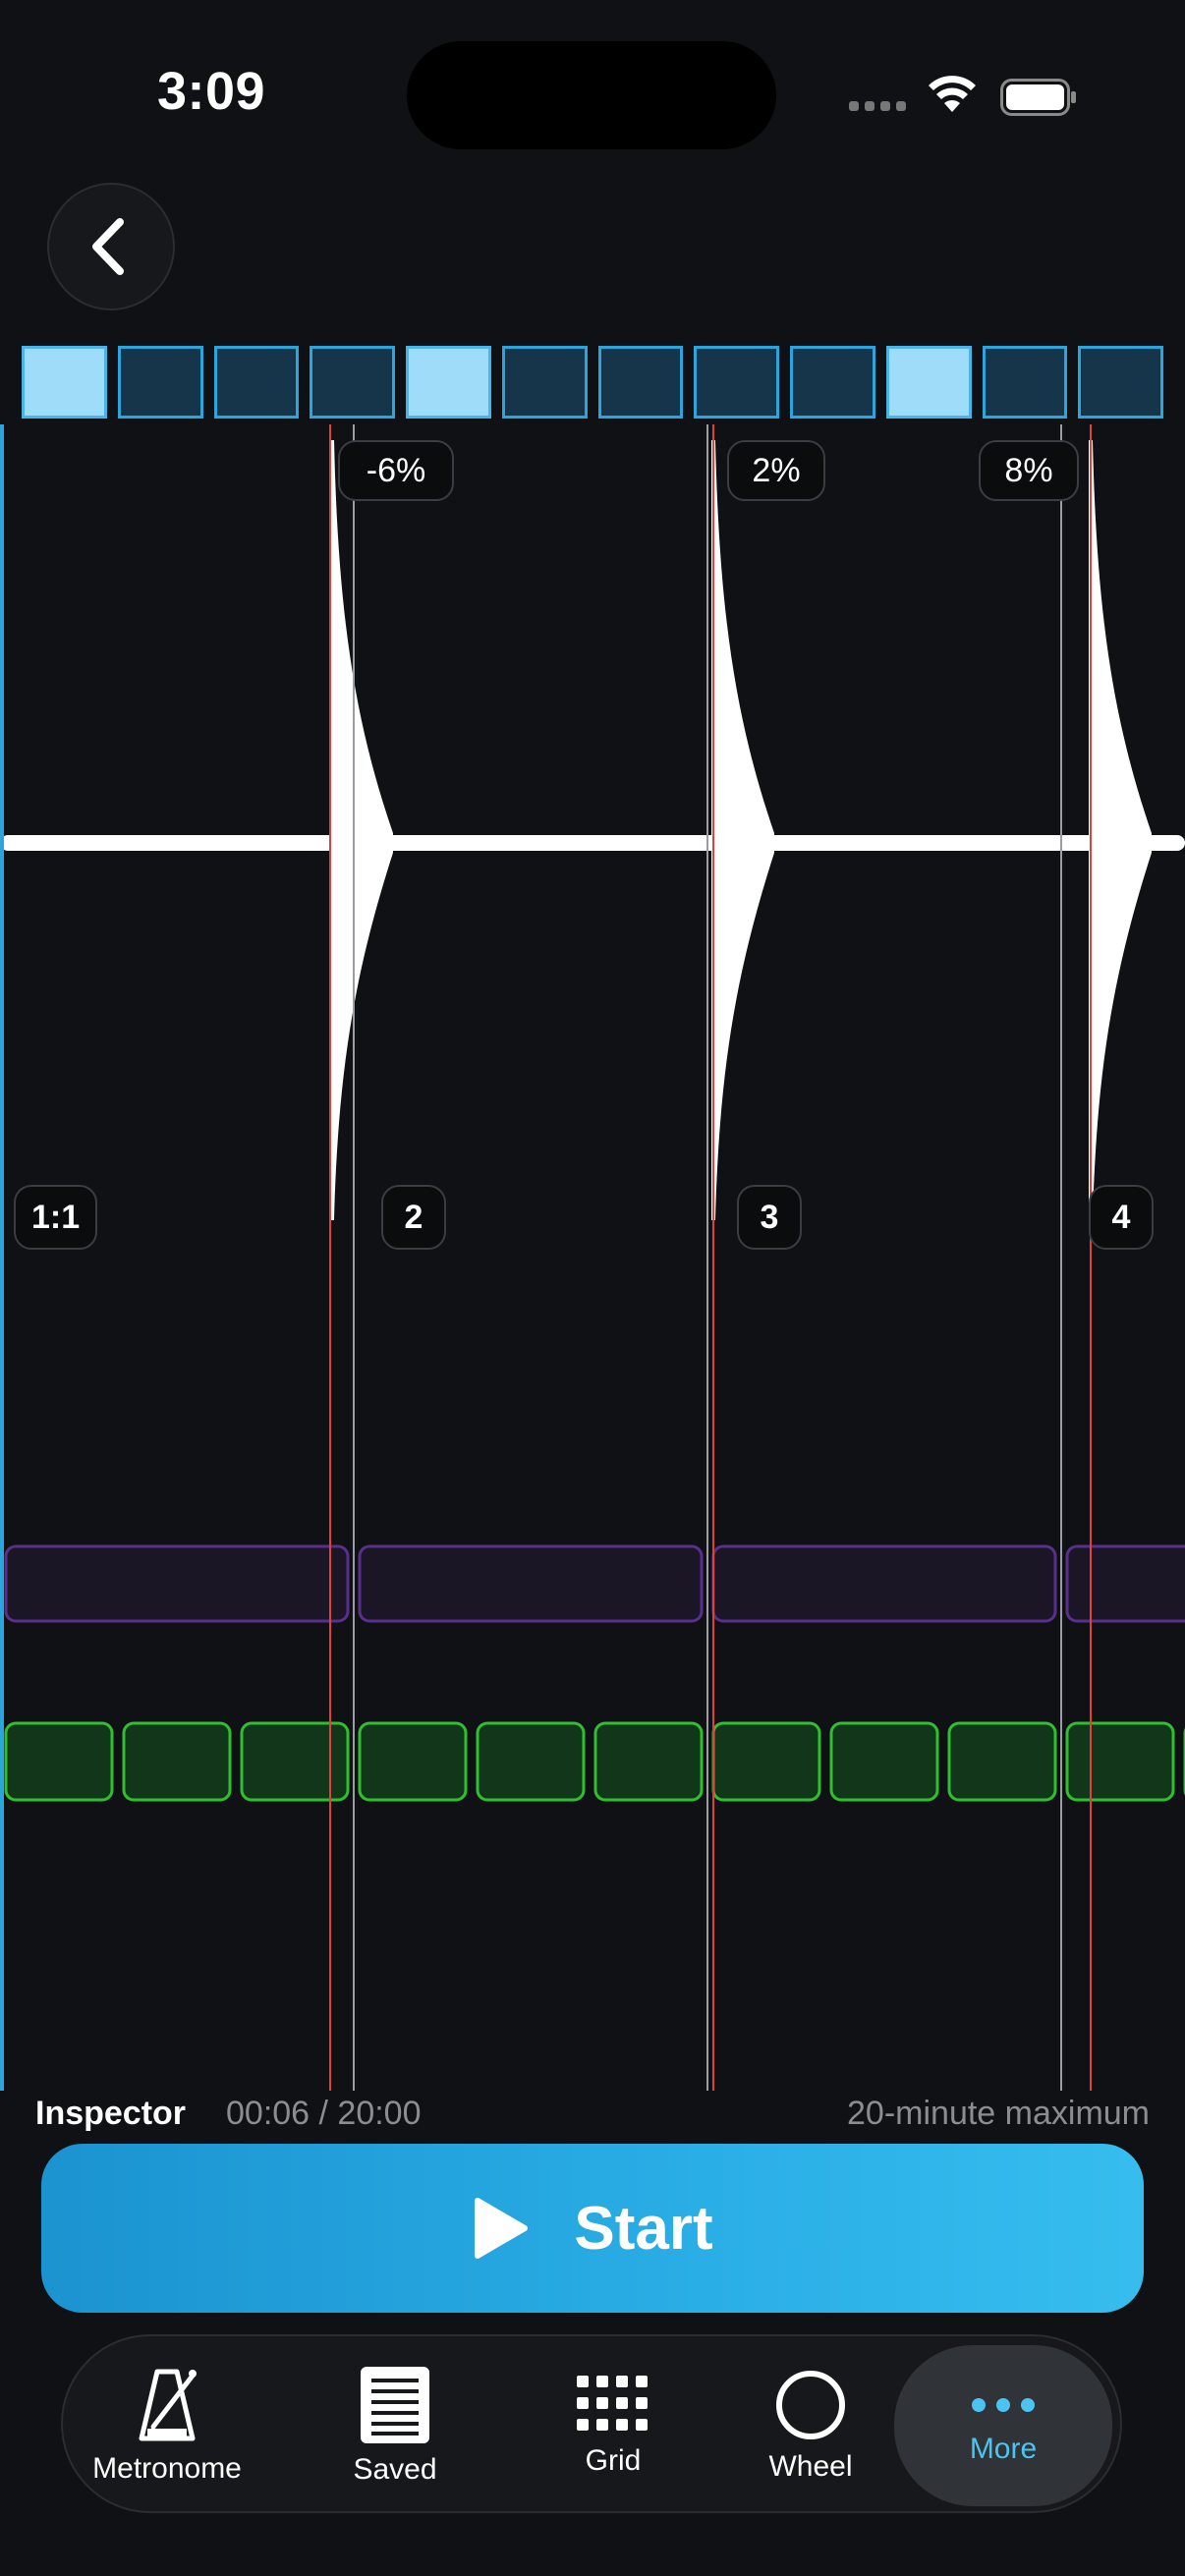 This screenshot has width=1185, height=2576. Describe the element at coordinates (594, 1583) in the screenshot. I see `accent-track` at that location.